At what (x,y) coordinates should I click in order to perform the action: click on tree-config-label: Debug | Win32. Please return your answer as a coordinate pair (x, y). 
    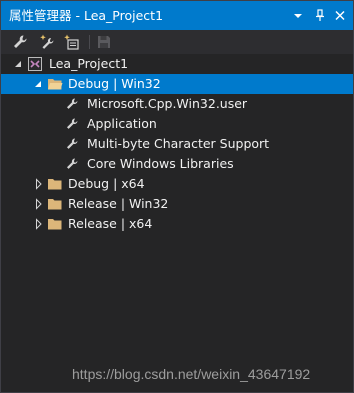
    Looking at the image, I should click on (114, 83).